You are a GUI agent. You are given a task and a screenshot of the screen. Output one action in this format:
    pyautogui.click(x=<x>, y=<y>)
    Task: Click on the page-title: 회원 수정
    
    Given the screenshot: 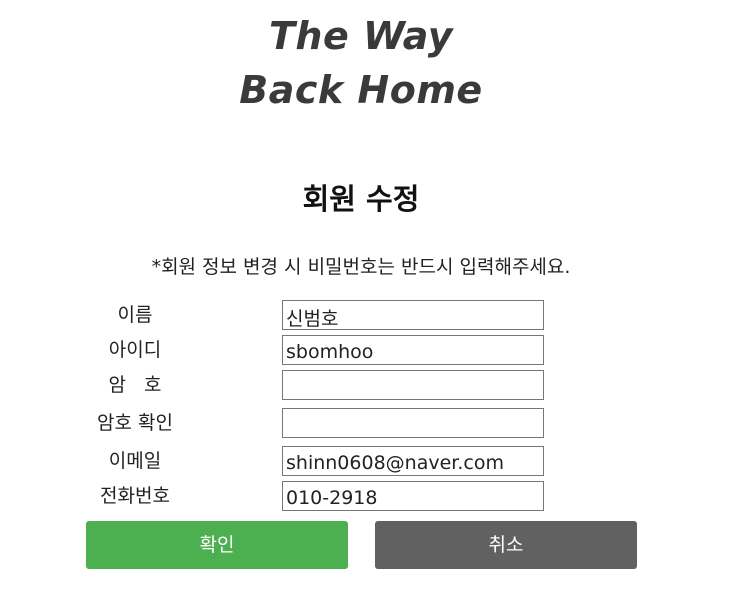 What is the action you would take?
    pyautogui.click(x=361, y=199)
    